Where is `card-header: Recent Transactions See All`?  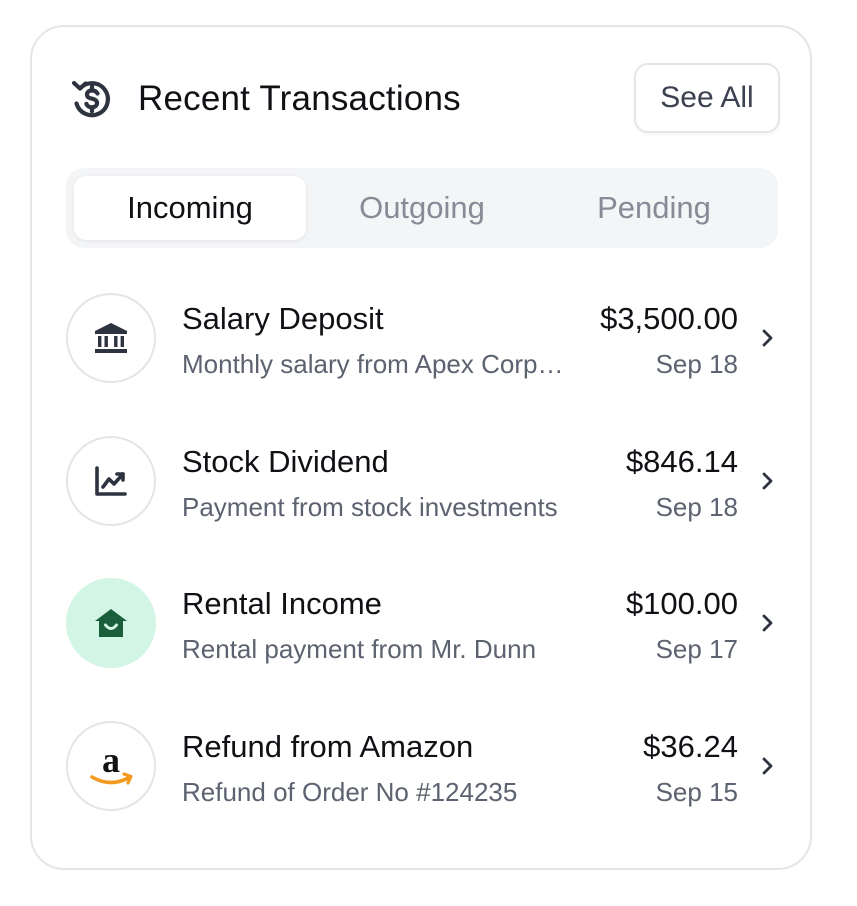
card-header: Recent Transactions See All is located at coordinates (424, 98).